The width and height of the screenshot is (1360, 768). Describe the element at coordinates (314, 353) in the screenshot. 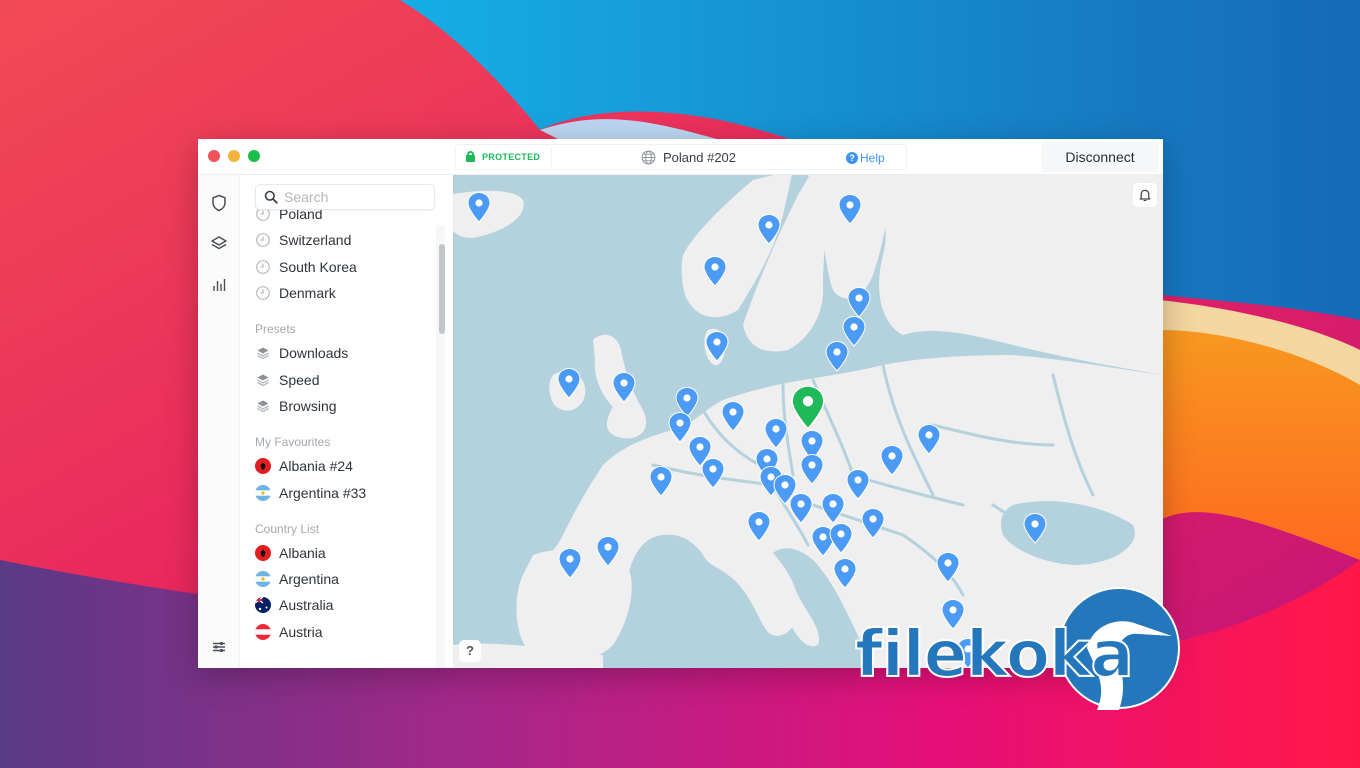

I see `preset-label: Downloads` at that location.